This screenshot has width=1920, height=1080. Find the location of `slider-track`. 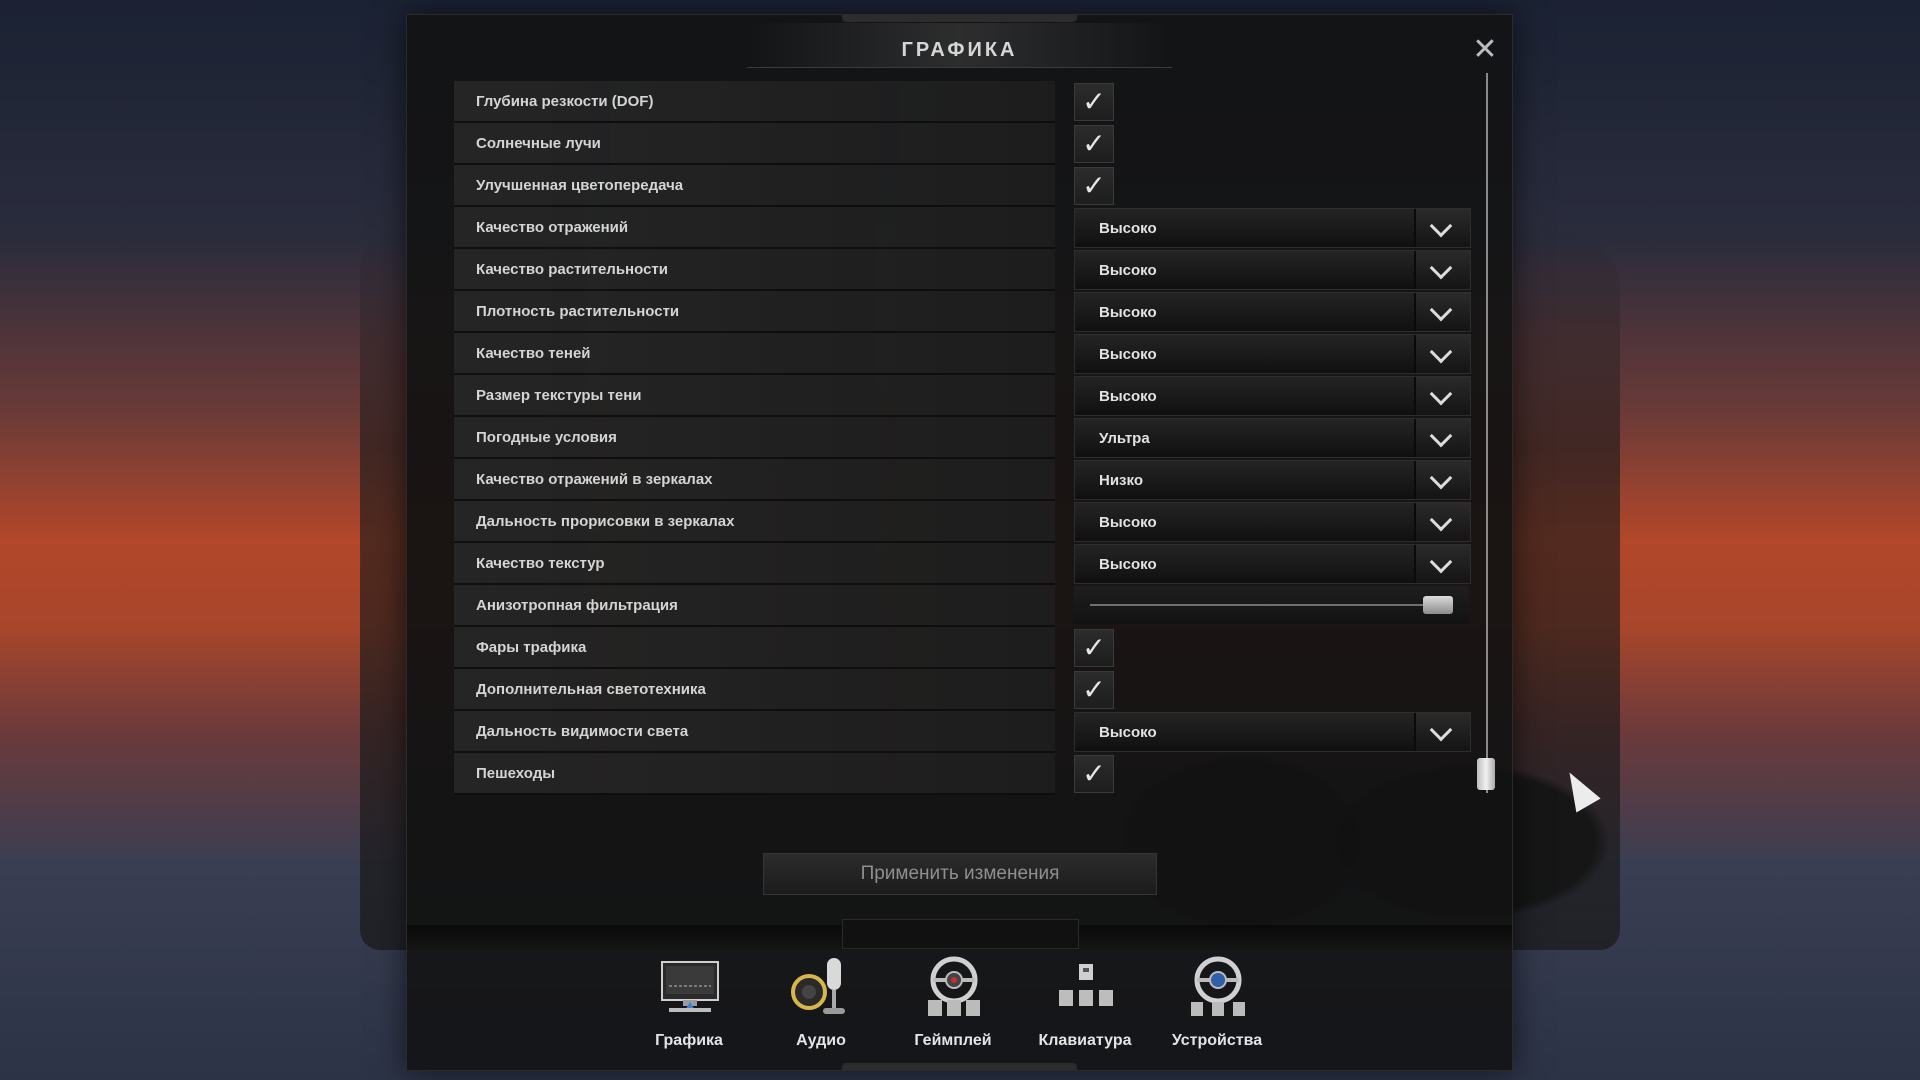

slider-track is located at coordinates (1271, 605).